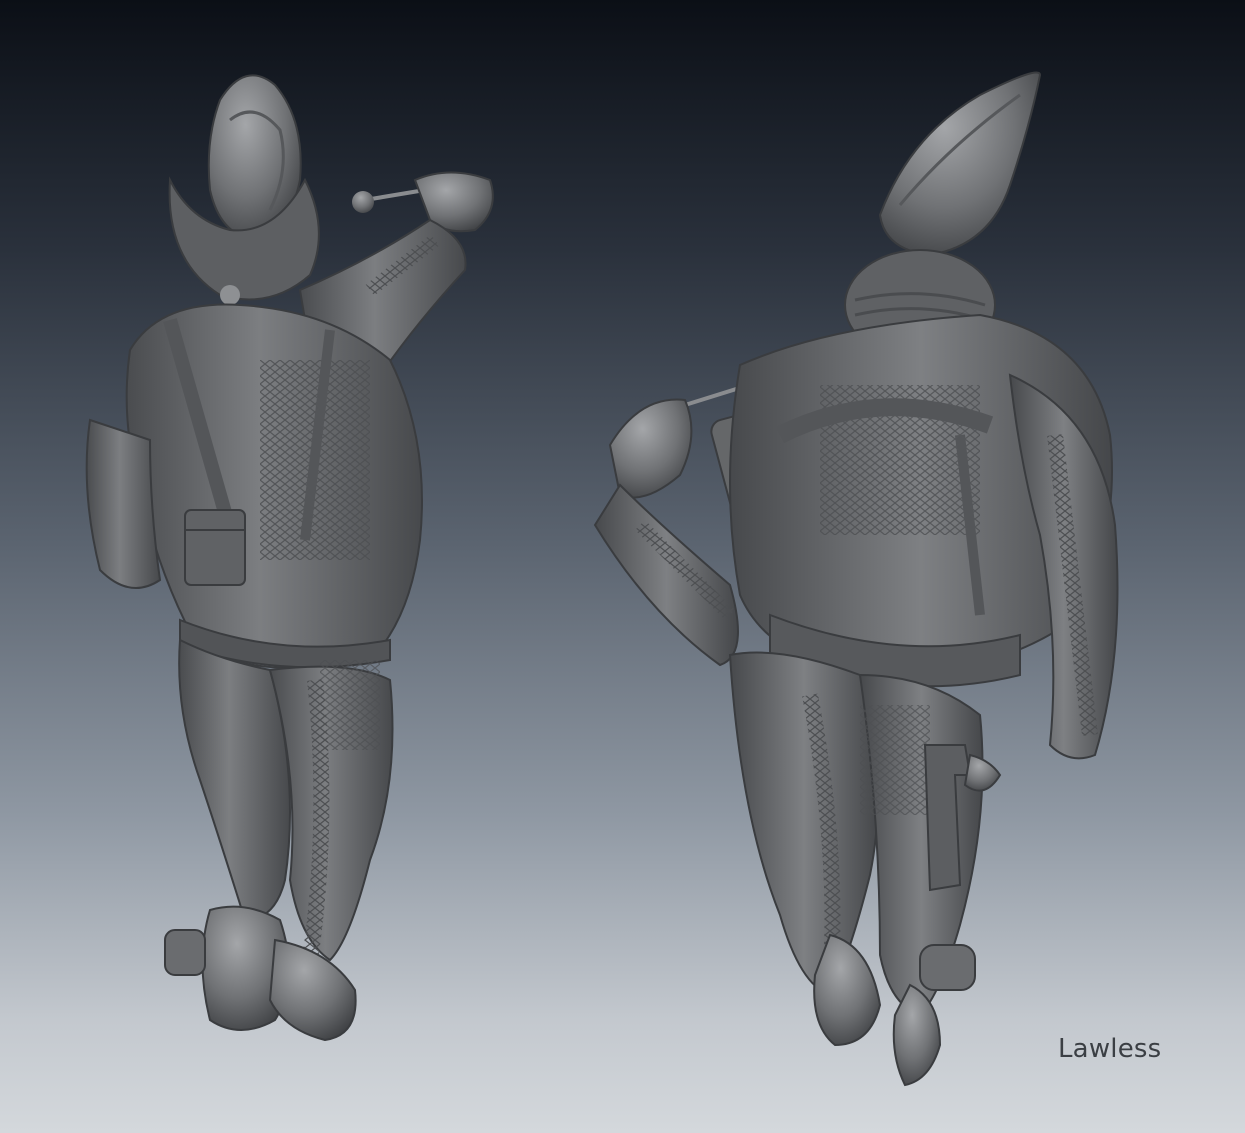 The width and height of the screenshot is (1245, 1133). I want to click on artist-signature: Lawless, so click(1110, 1049).